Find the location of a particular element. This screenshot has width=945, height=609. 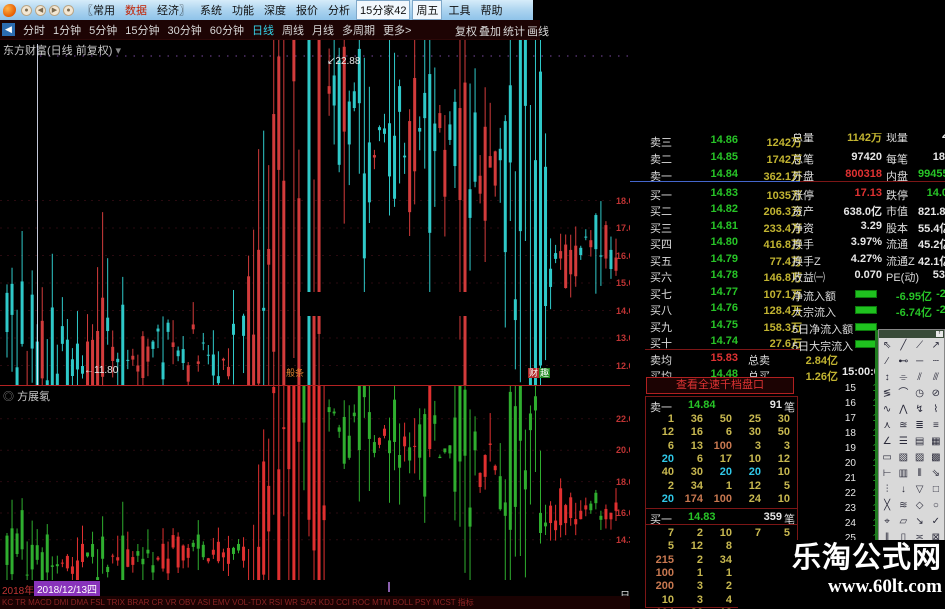

period-1分钟: 1分钟 is located at coordinates (67, 30).